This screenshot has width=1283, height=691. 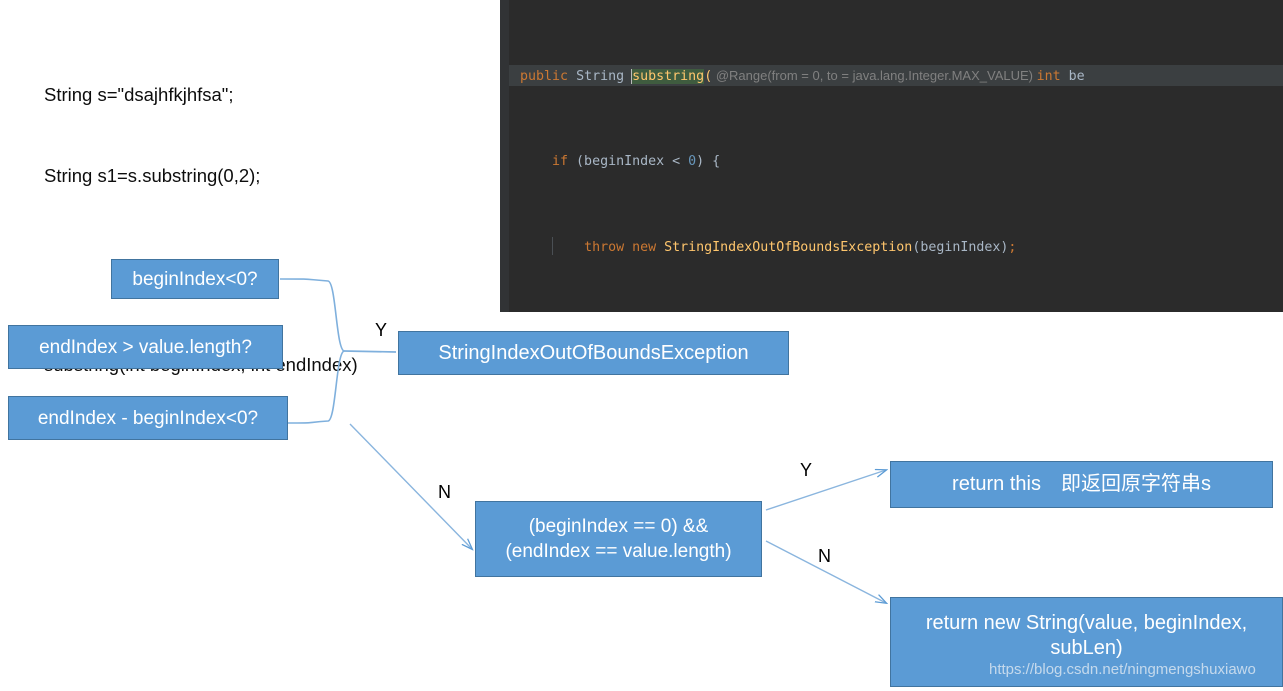 What do you see at coordinates (1122, 669) in the screenshot?
I see `watermark: https://blog.csdn.net/ningmengshuxiawo` at bounding box center [1122, 669].